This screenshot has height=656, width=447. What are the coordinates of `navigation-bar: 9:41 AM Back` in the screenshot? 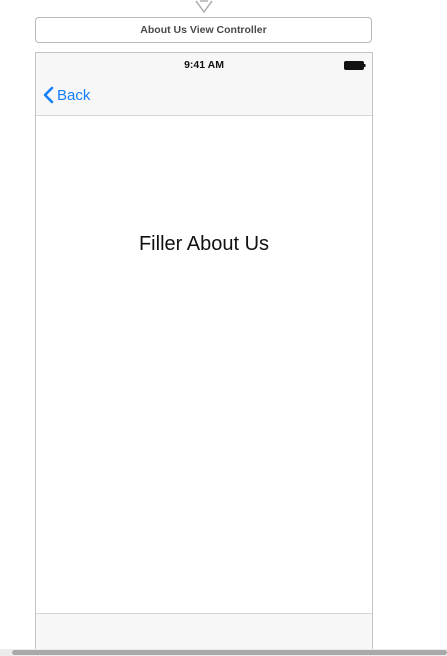 It's located at (204, 84).